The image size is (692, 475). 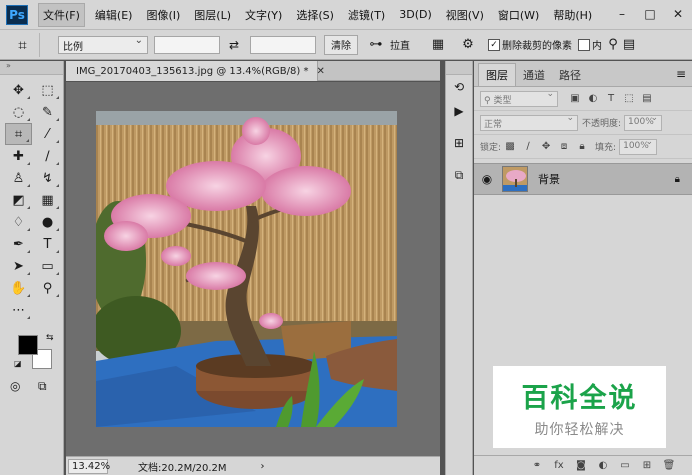 I want to click on menu-type: 文字(Y), so click(x=263, y=15).